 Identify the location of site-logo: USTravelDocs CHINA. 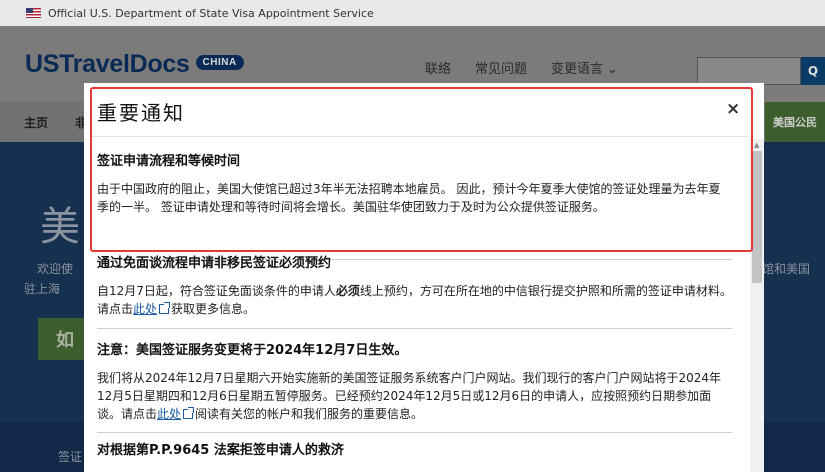
(134, 64).